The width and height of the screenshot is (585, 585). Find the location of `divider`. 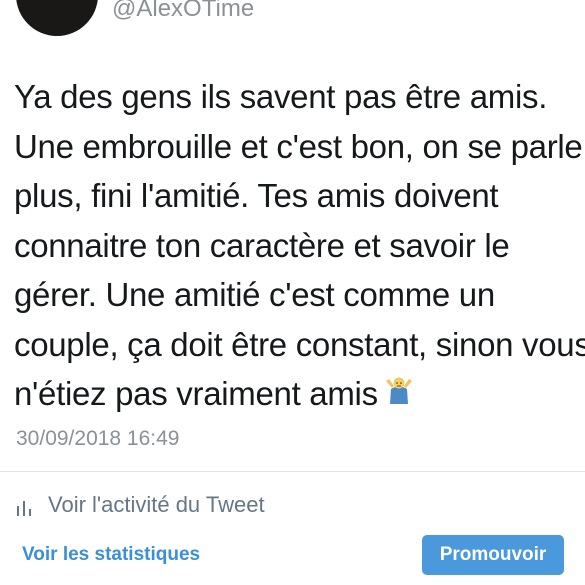

divider is located at coordinates (292, 471).